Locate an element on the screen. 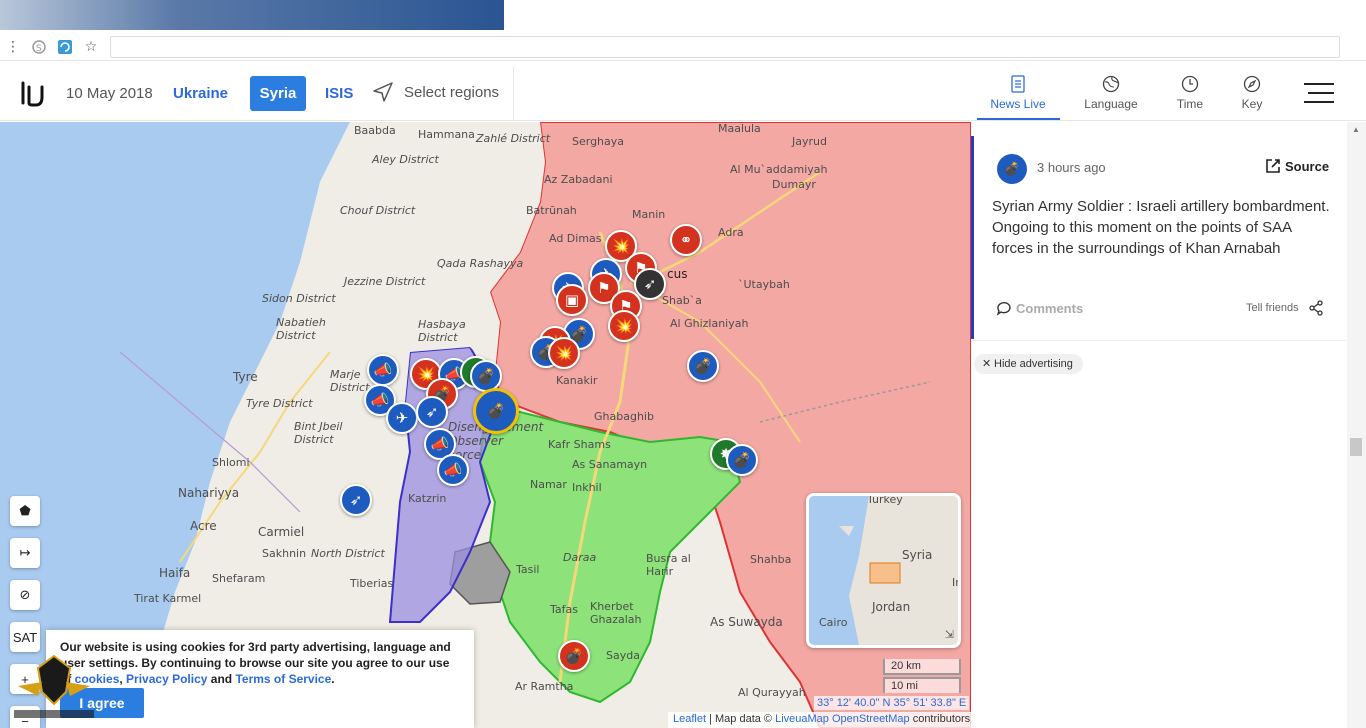 This screenshot has height=728, width=1366. clock-icon is located at coordinates (1190, 84).